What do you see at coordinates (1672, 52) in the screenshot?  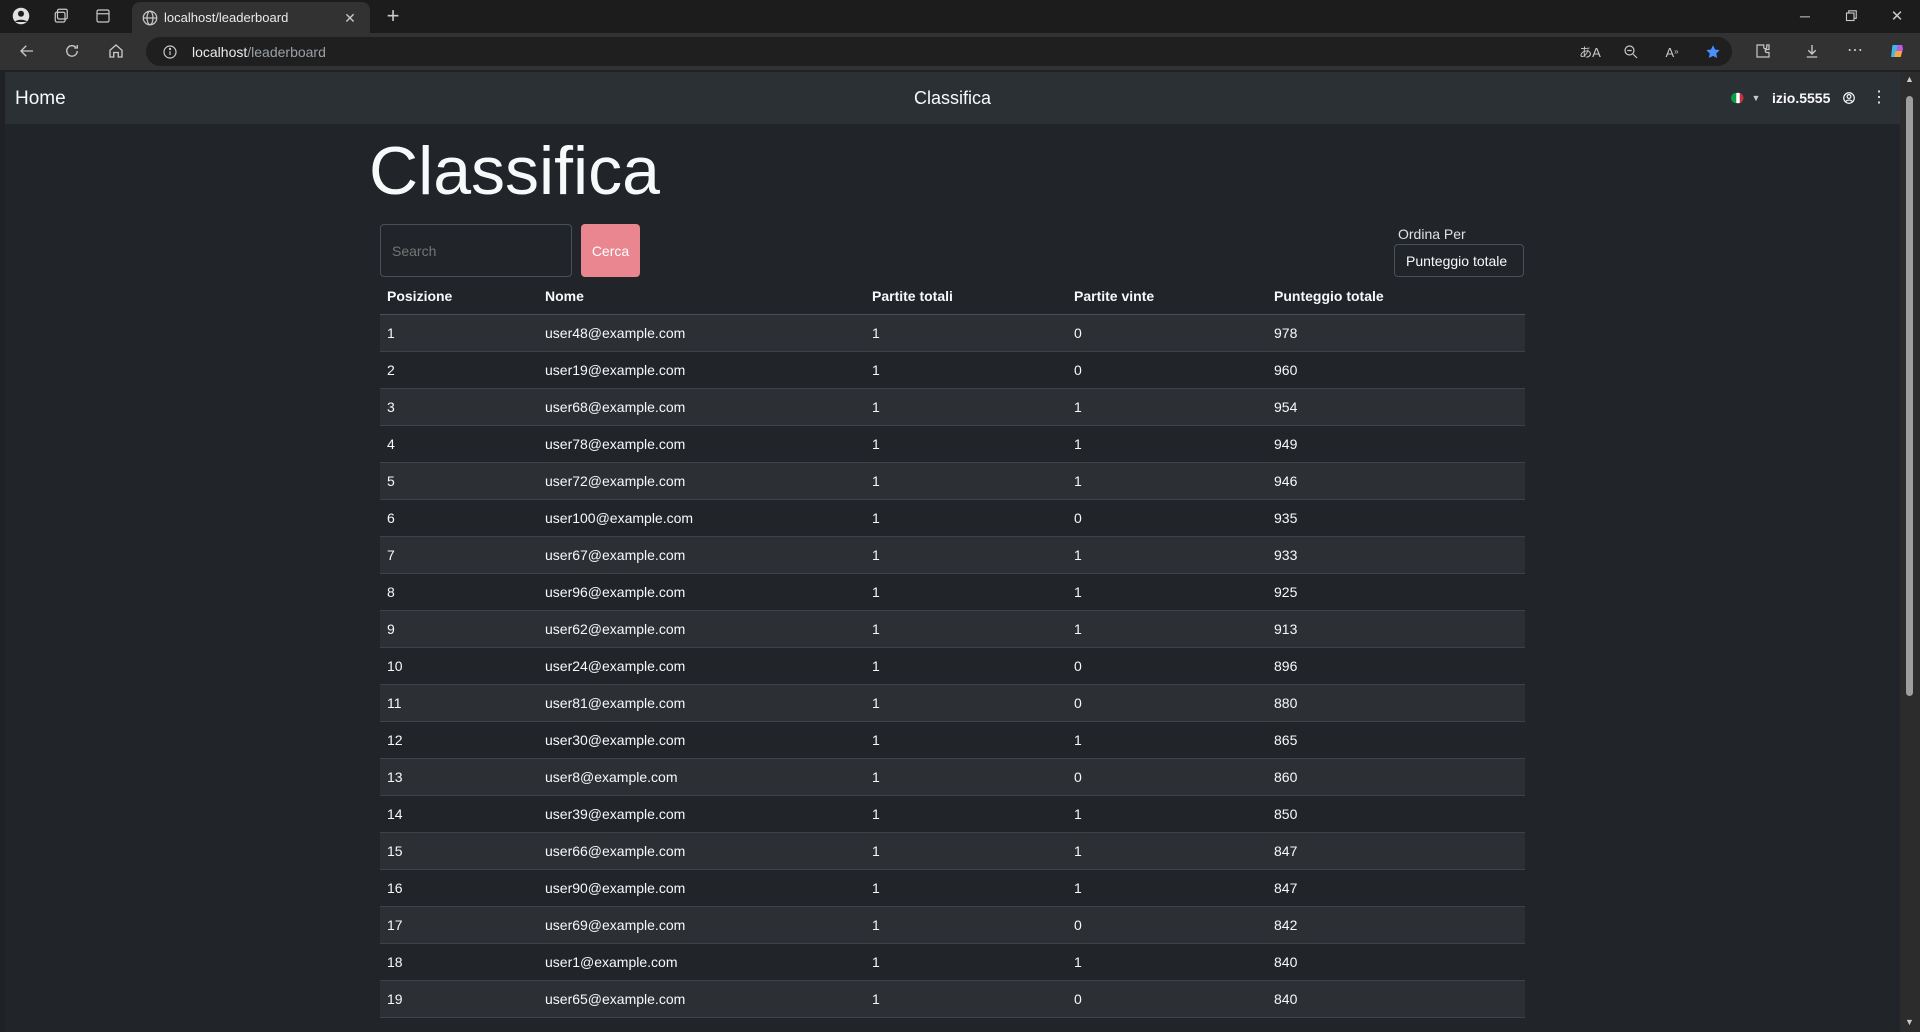 I see `read-aloud-icon: A»` at bounding box center [1672, 52].